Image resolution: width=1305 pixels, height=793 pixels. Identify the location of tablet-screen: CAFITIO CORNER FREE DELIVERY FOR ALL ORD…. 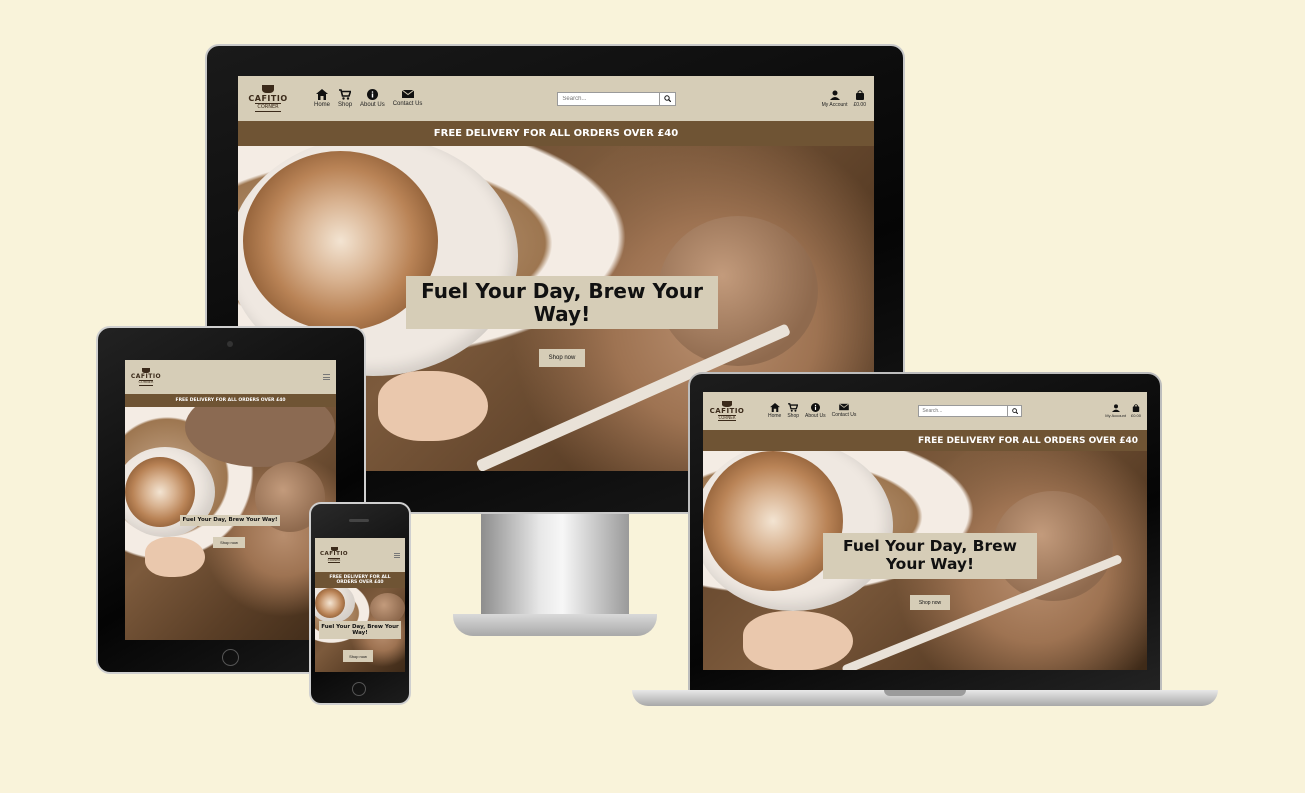
(230, 500).